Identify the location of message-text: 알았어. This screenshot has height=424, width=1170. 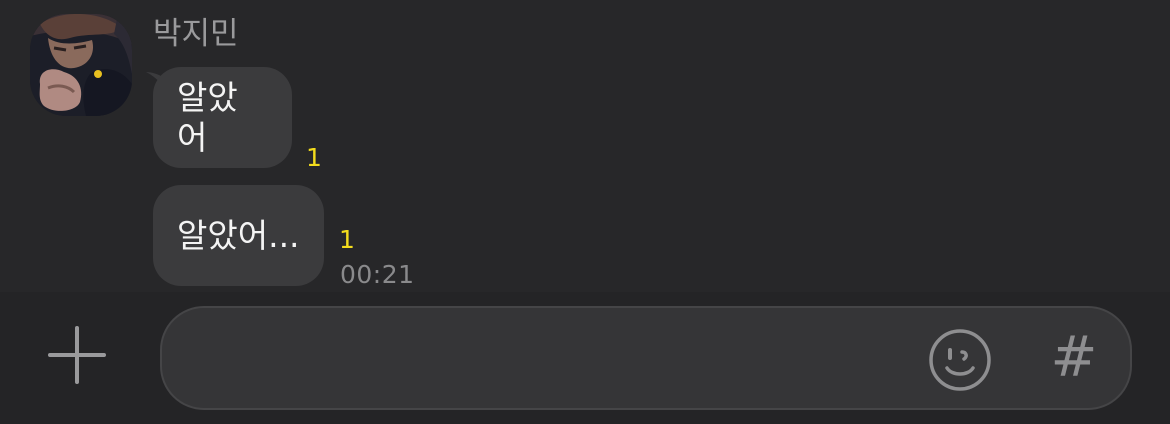
(207, 117).